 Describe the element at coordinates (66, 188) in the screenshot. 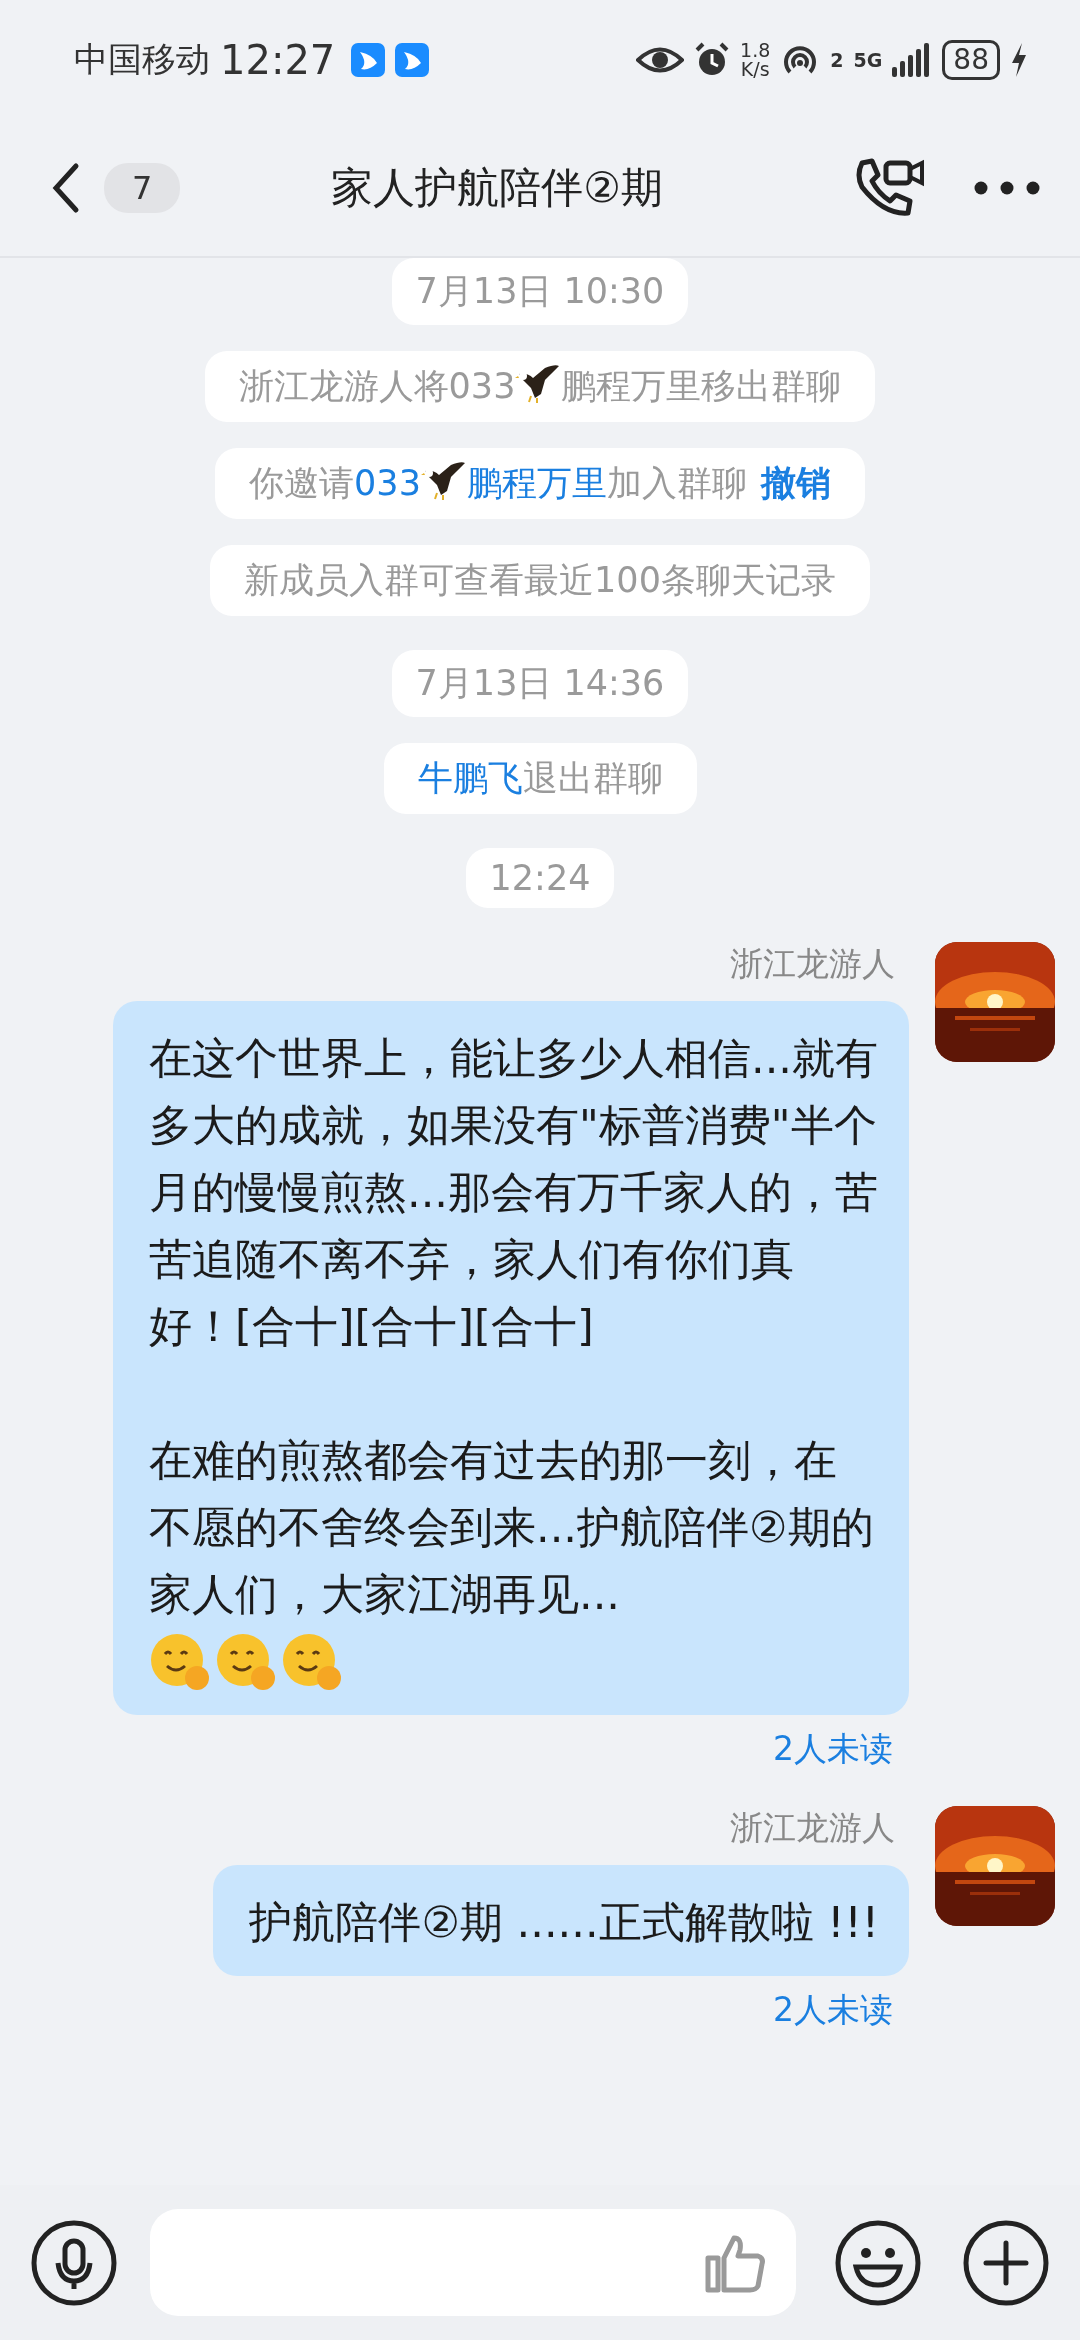

I see `back-icon` at that location.